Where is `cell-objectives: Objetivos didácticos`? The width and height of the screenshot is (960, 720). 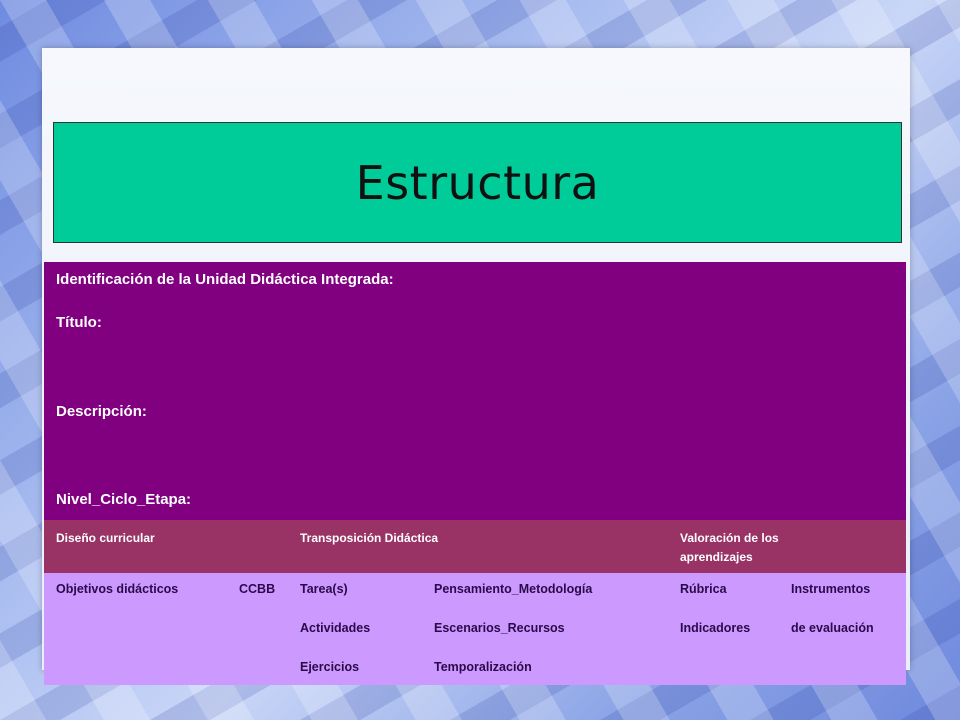
cell-objectives: Objetivos didácticos is located at coordinates (117, 589).